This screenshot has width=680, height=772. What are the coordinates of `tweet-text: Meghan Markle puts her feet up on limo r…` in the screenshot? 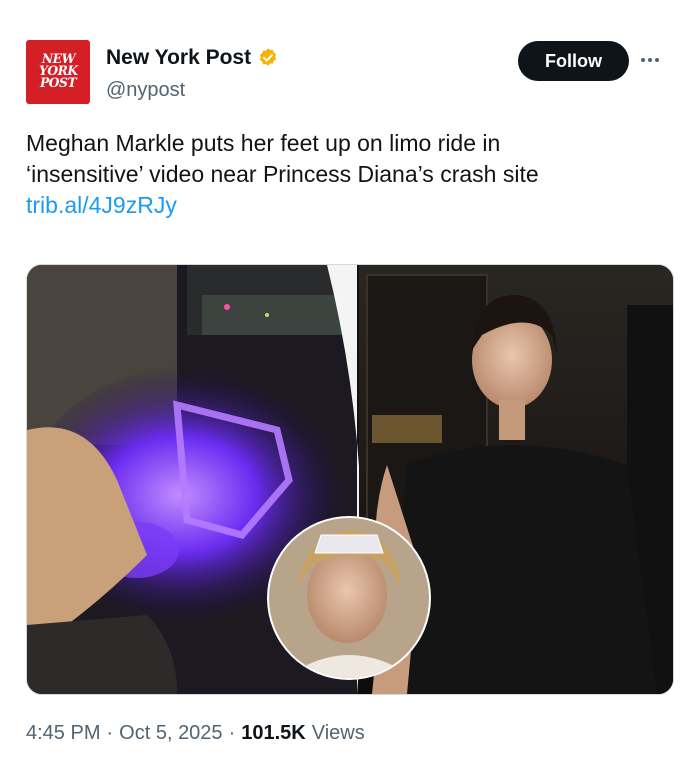 It's located at (341, 174).